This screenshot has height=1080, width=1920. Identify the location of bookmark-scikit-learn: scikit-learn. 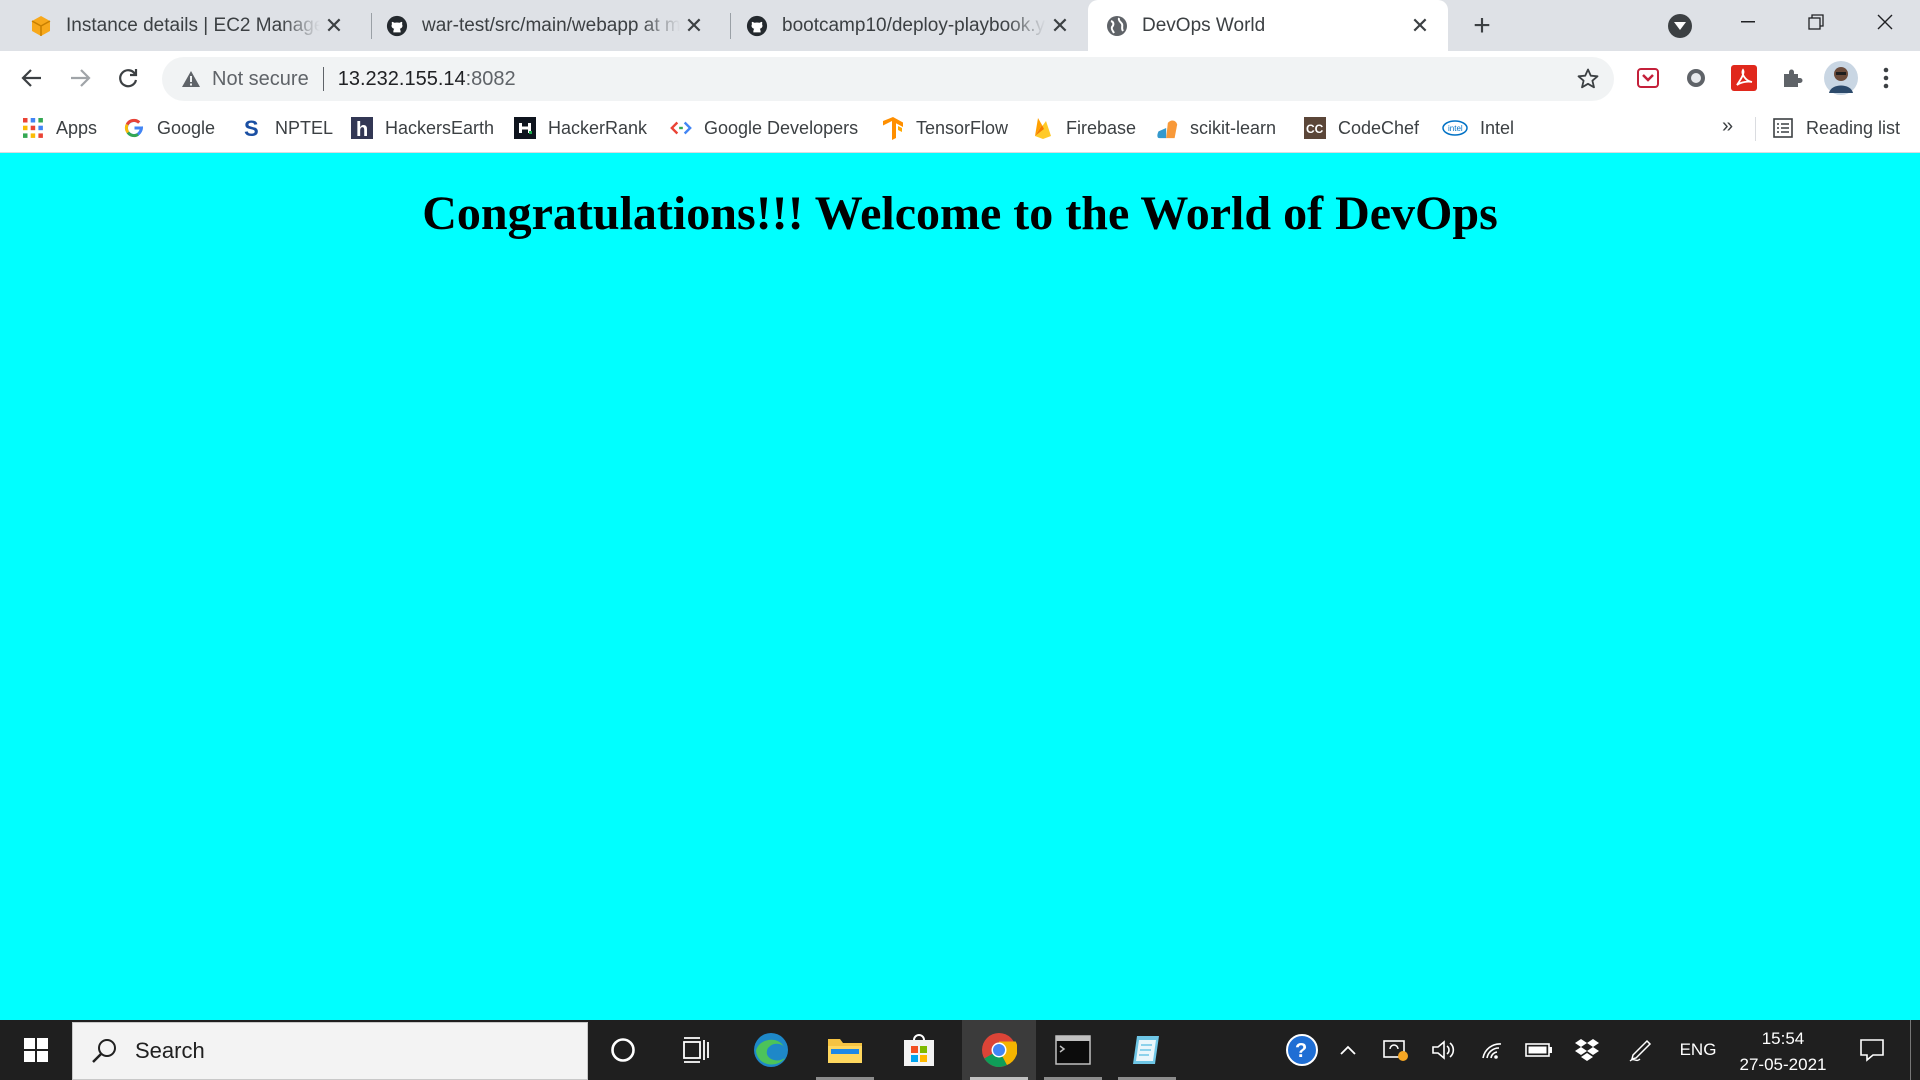
(1216, 128).